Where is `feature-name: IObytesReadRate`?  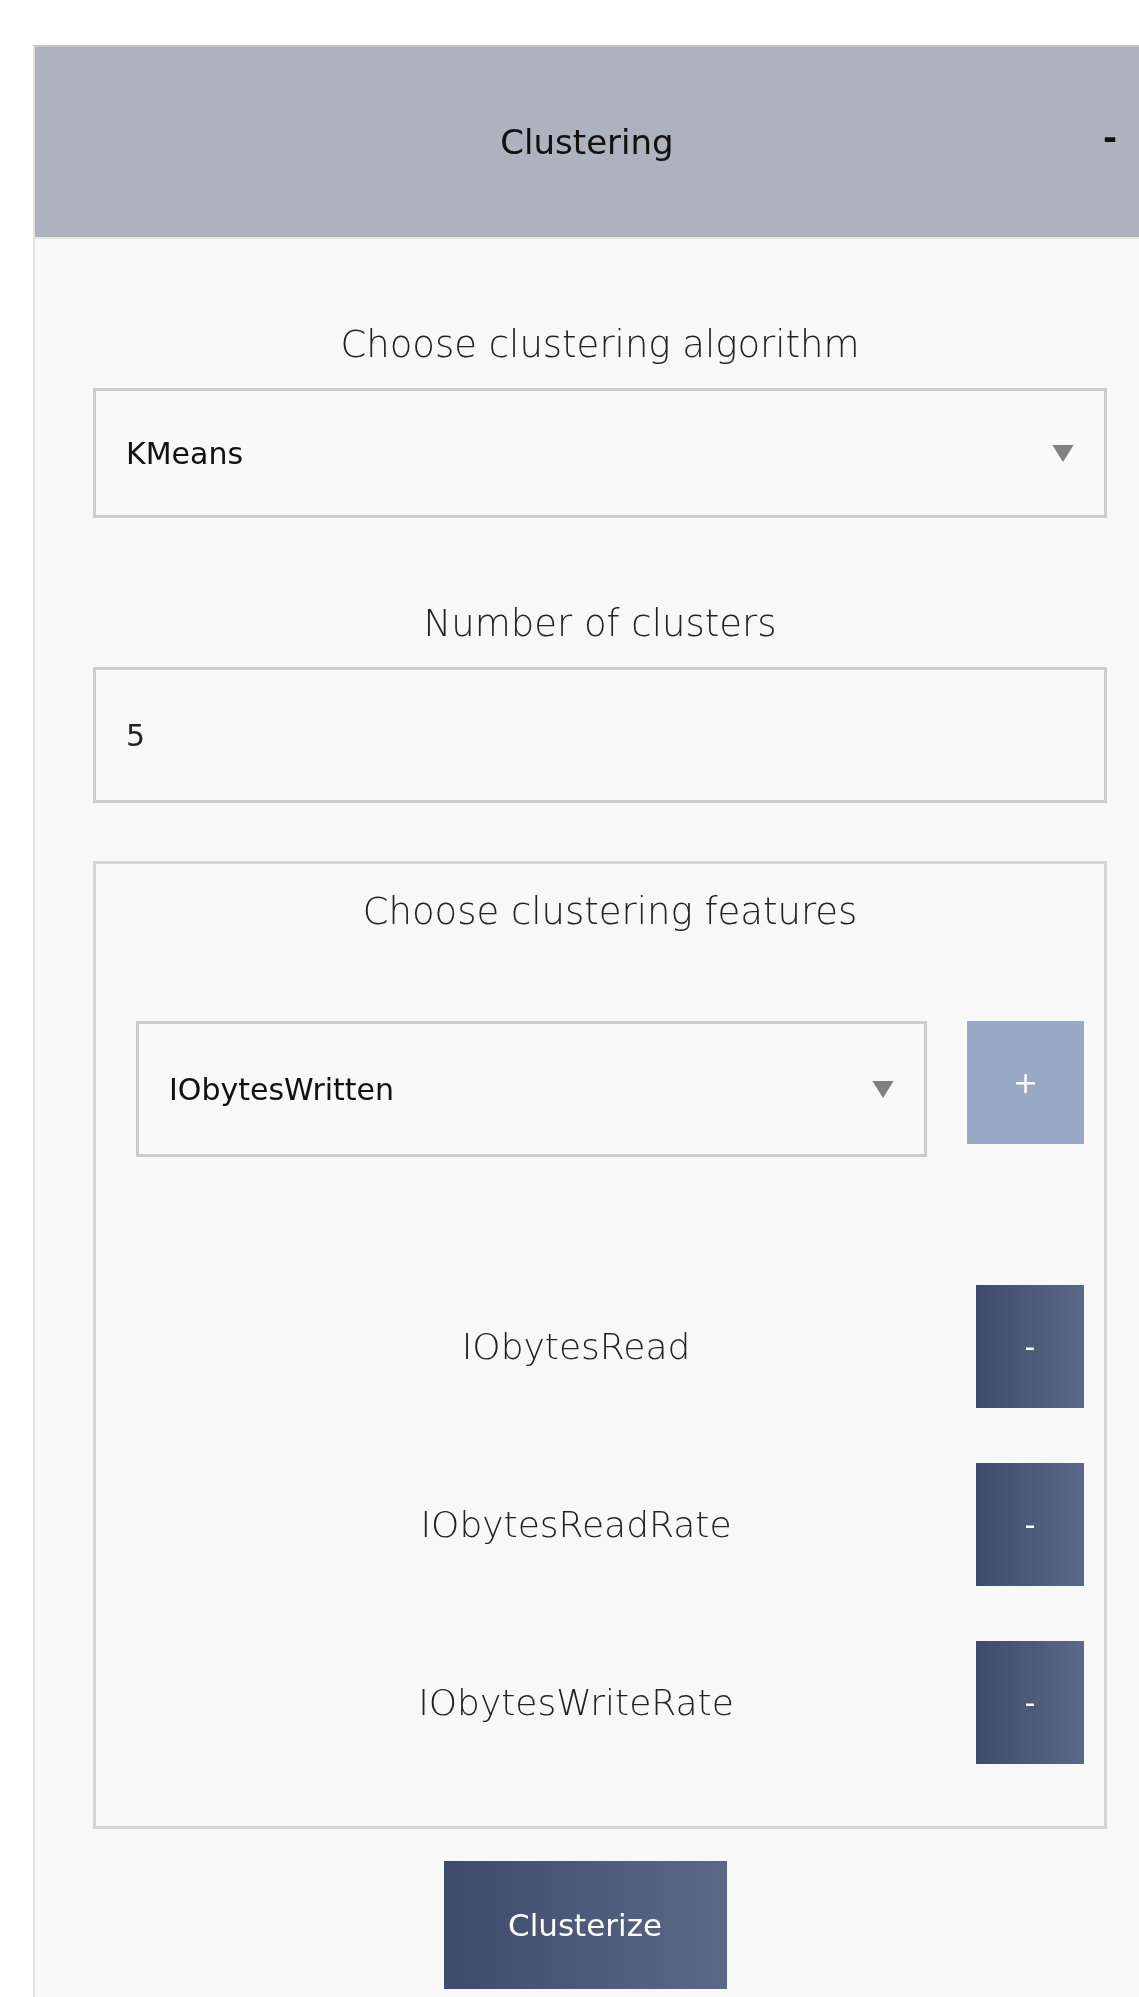 feature-name: IObytesReadRate is located at coordinates (576, 1524).